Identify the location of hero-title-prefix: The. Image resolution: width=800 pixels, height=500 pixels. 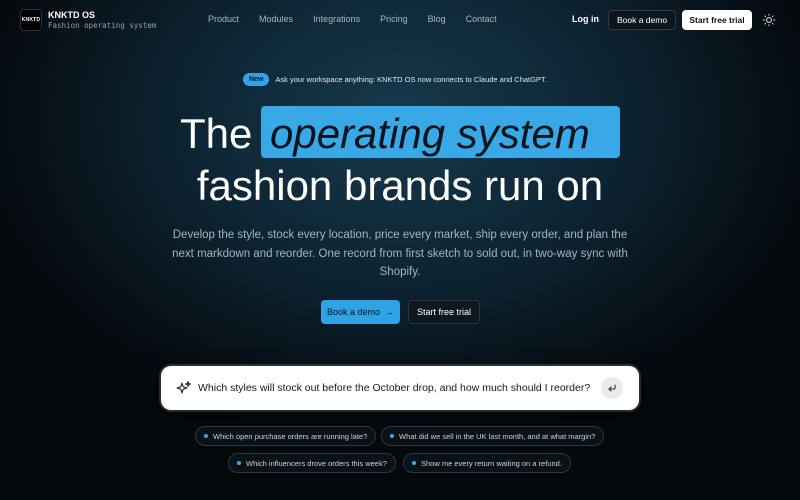
(216, 133).